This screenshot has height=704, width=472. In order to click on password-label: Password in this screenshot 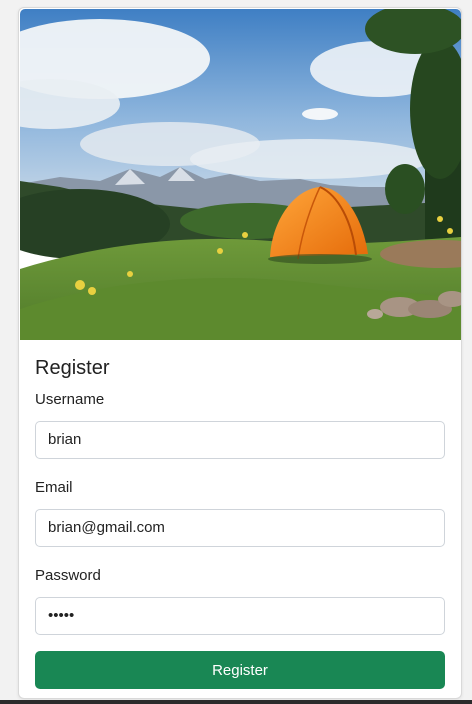, I will do `click(68, 575)`.